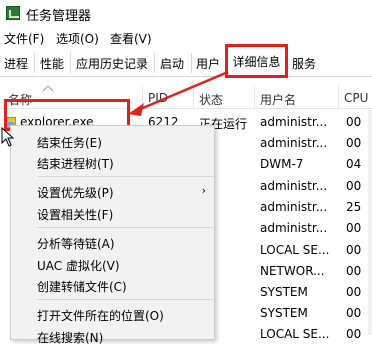 The width and height of the screenshot is (372, 346). I want to click on menu-item-uac-virtualization: UAC 虚拟化(V), so click(78, 265).